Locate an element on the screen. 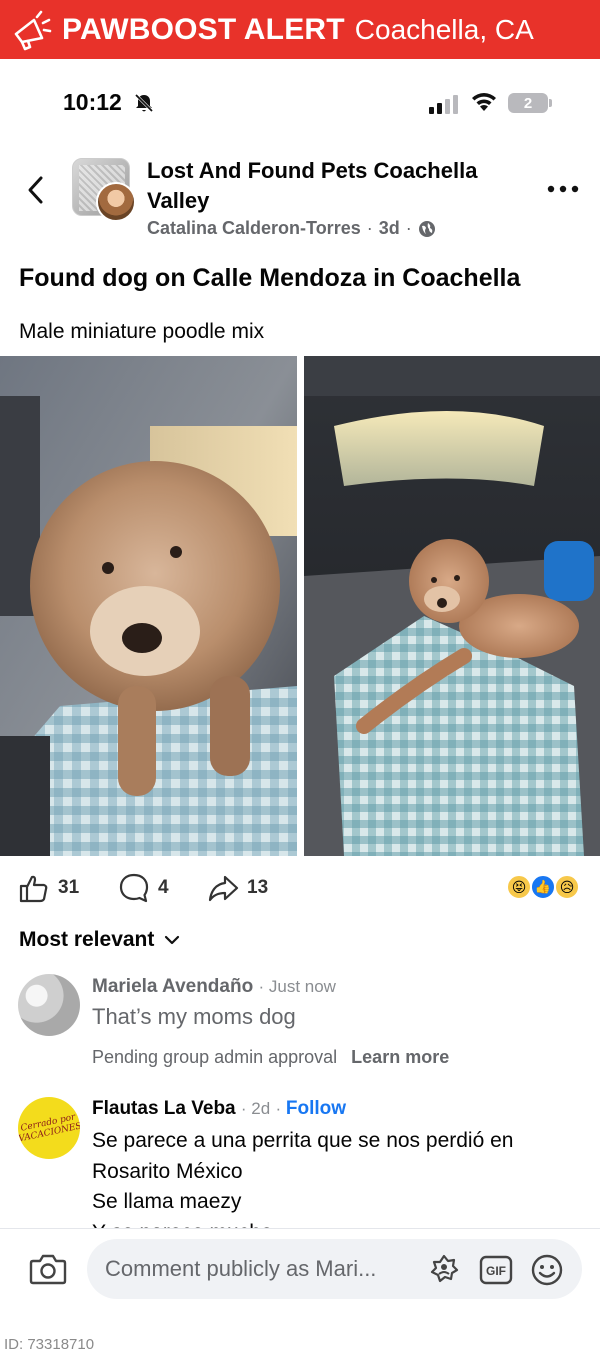  pending-approval-row: Pending group admin approval Learn more is located at coordinates (270, 1057).